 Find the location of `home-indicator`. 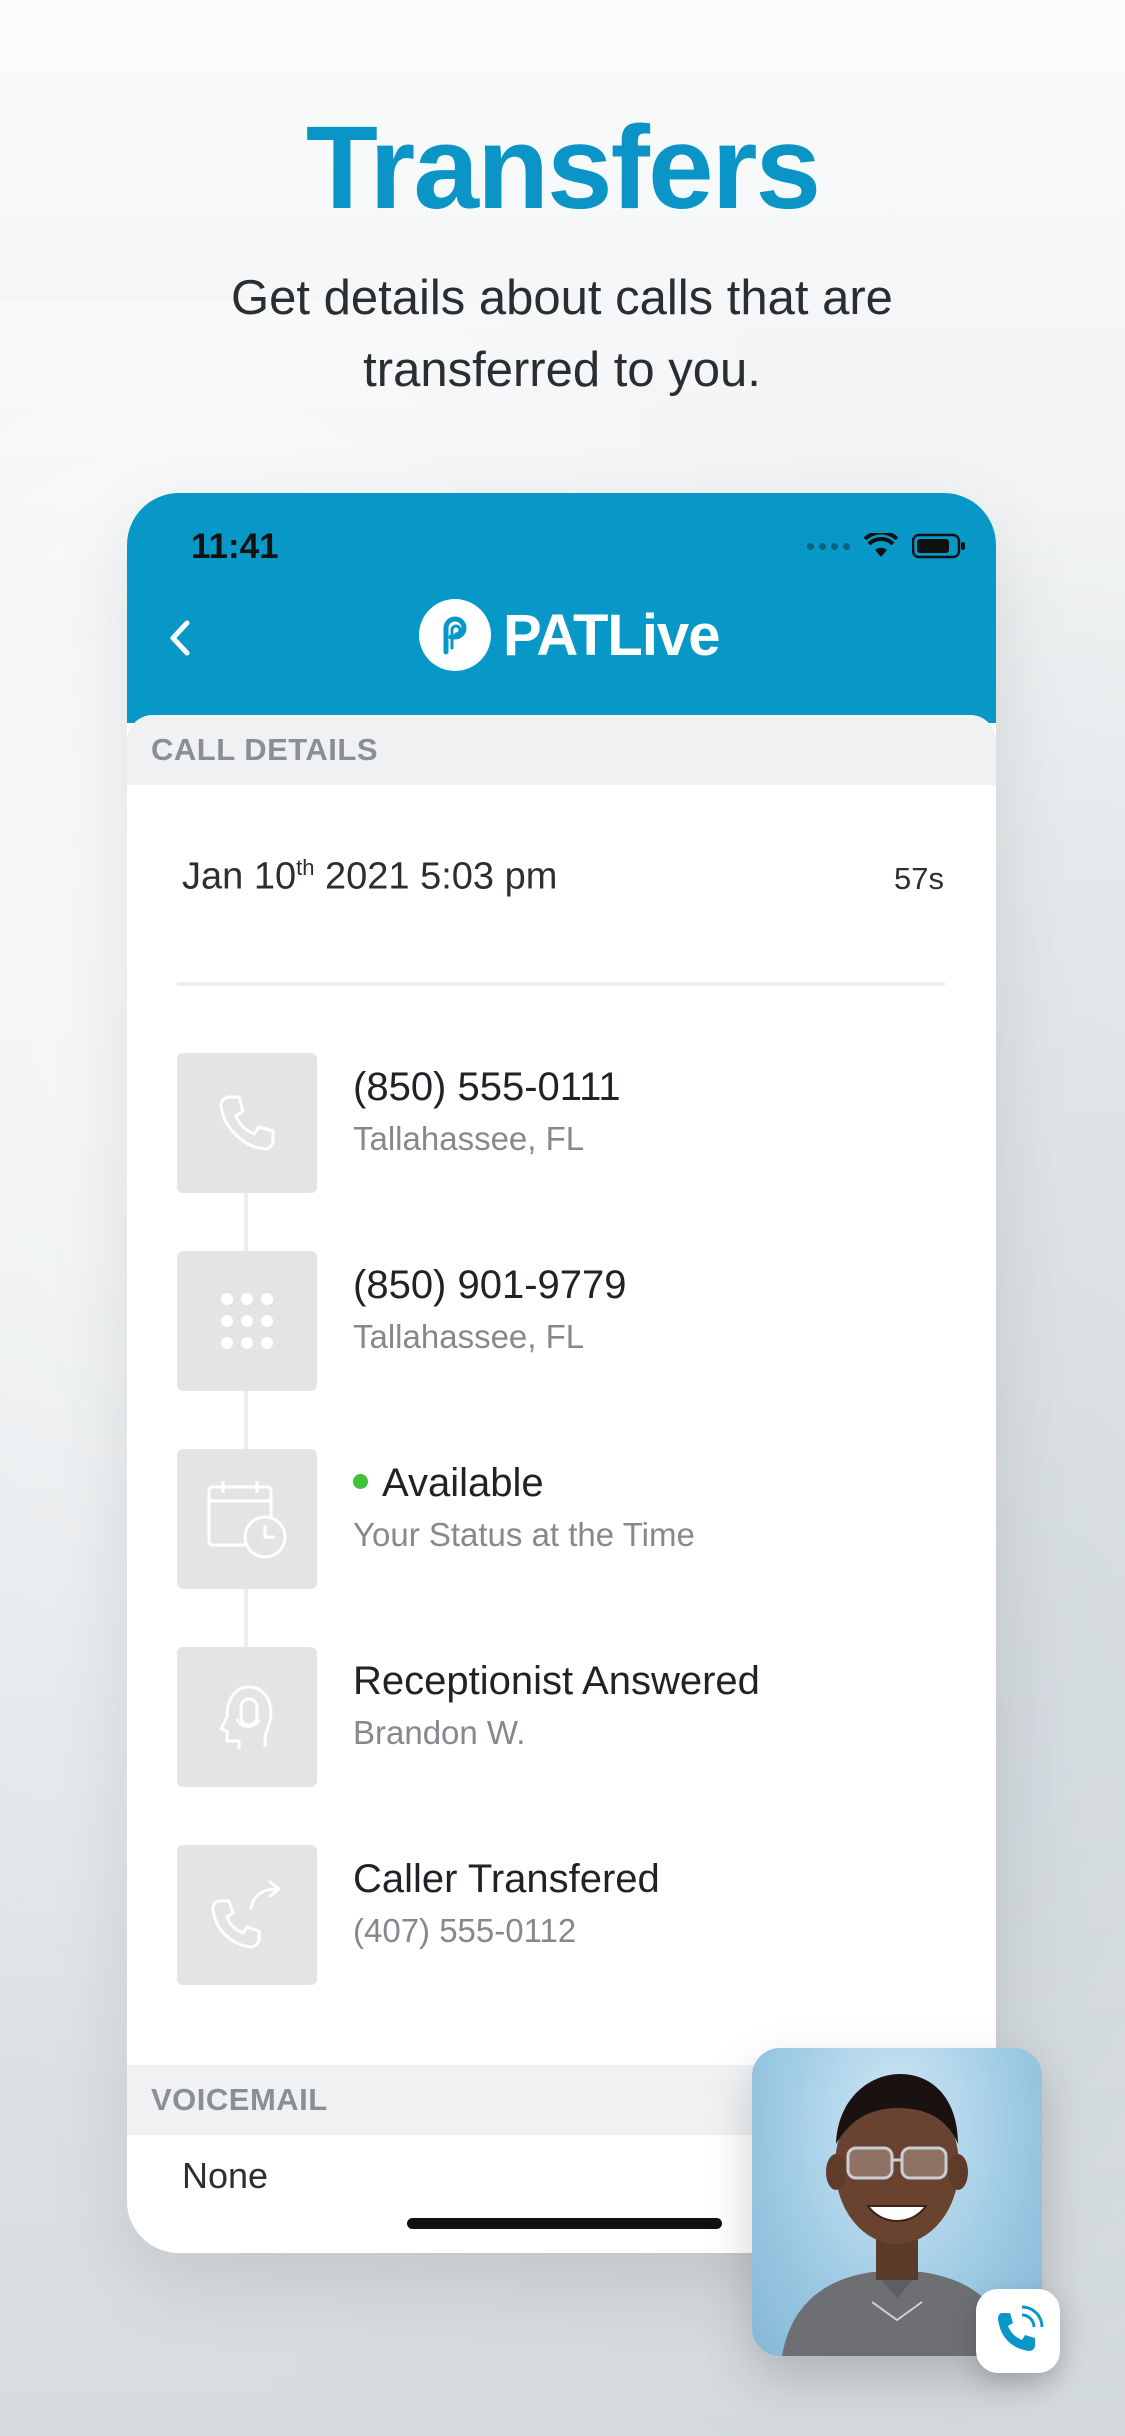

home-indicator is located at coordinates (564, 2223).